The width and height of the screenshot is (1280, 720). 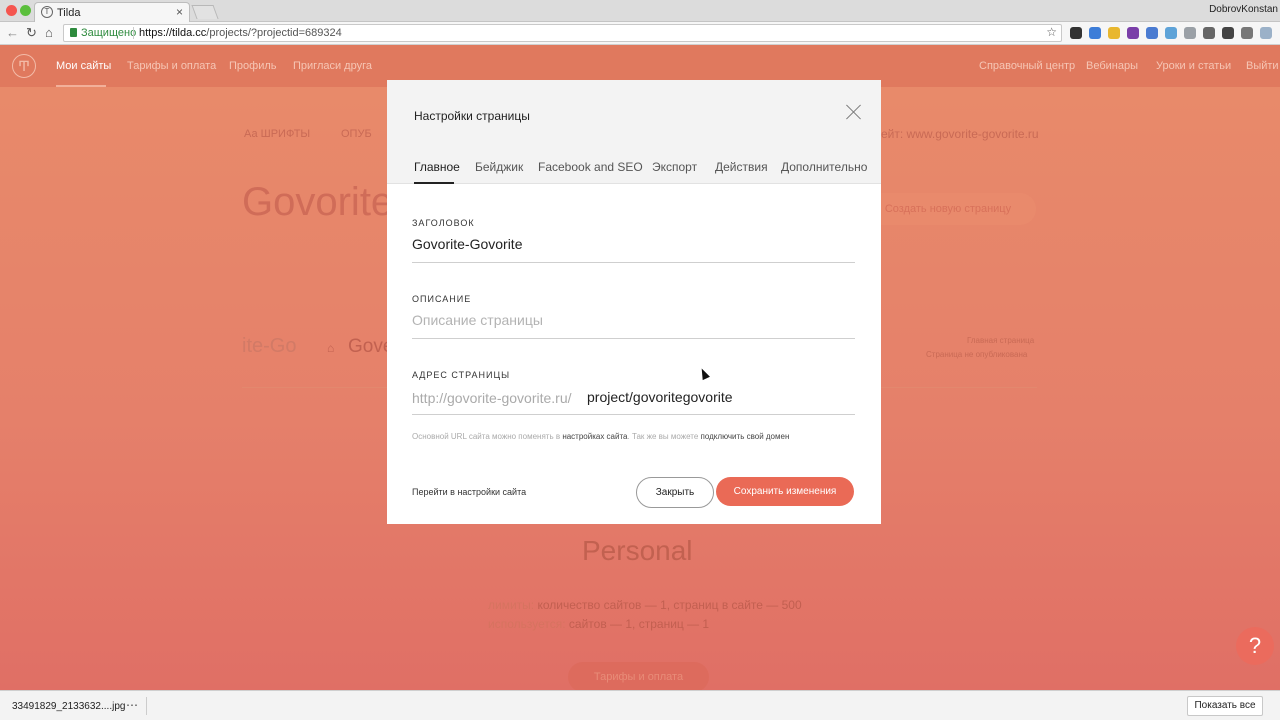 I want to click on plan-usage-label: используется:, so click(x=527, y=624).